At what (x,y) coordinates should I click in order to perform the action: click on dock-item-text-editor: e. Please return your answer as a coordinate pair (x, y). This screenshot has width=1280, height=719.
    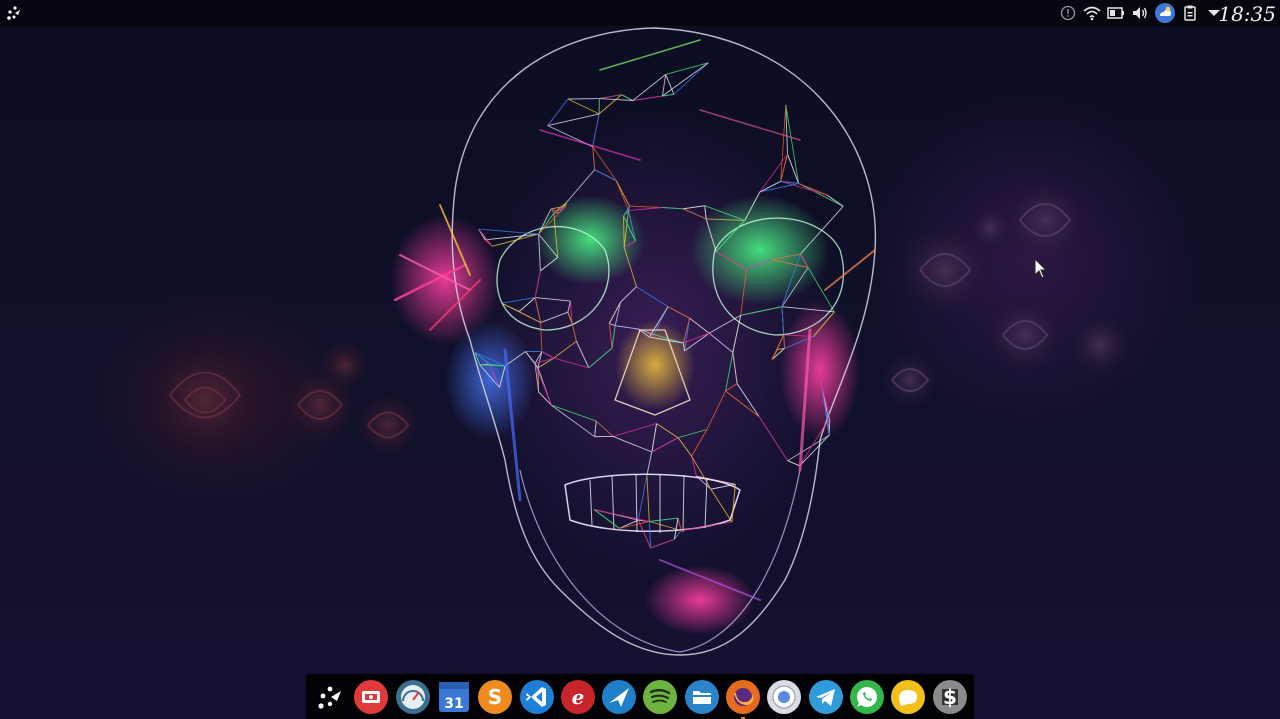
    Looking at the image, I should click on (578, 697).